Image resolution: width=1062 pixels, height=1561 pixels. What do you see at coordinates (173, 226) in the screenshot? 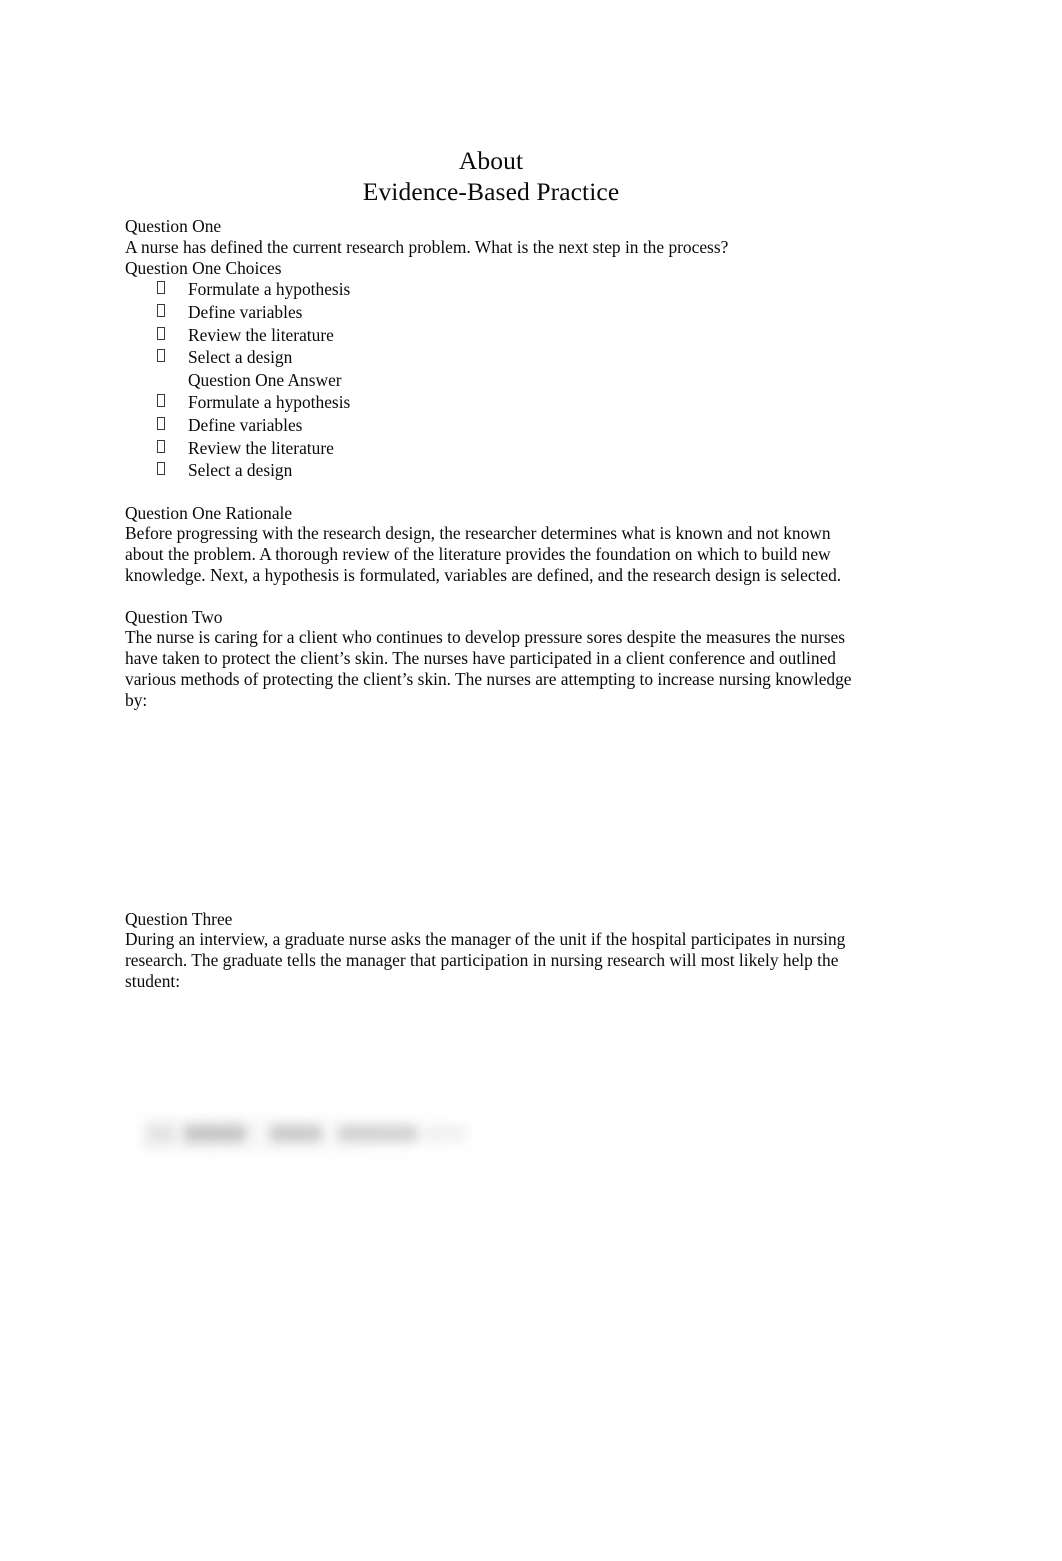
I see `question-one-heading: Question One` at bounding box center [173, 226].